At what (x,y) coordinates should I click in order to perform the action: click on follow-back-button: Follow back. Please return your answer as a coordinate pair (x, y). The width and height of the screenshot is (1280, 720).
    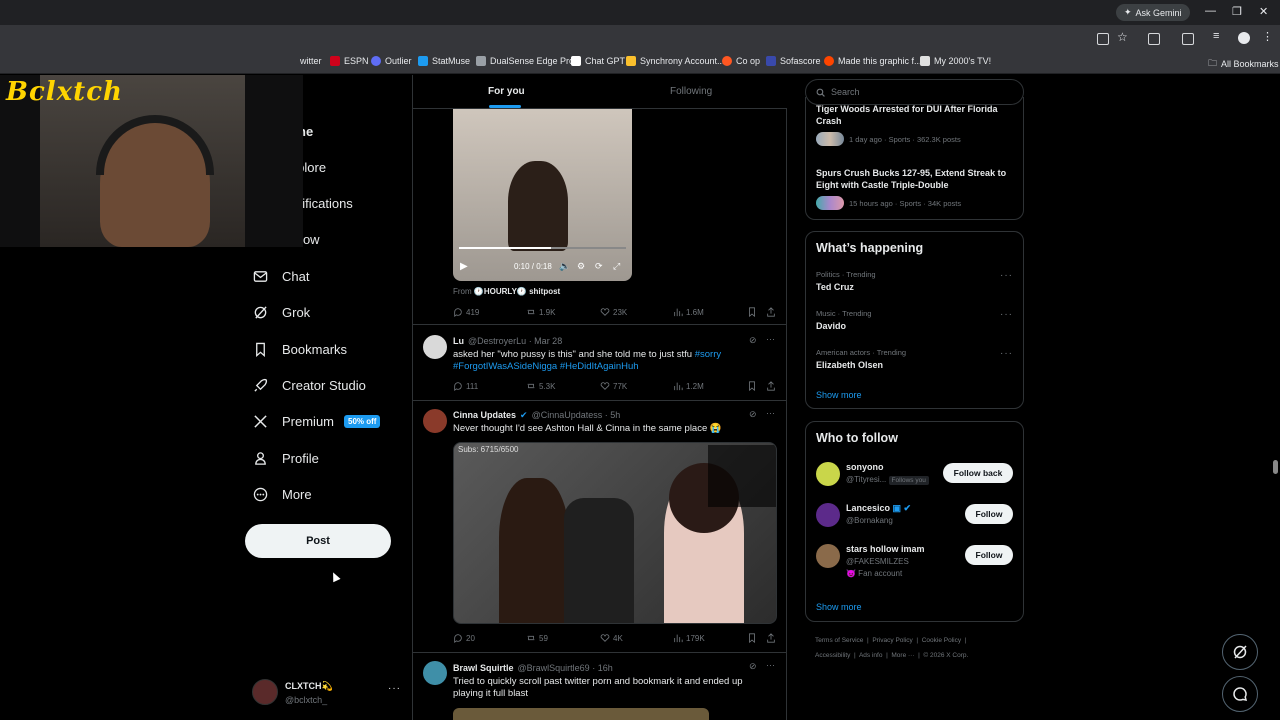
    Looking at the image, I should click on (978, 473).